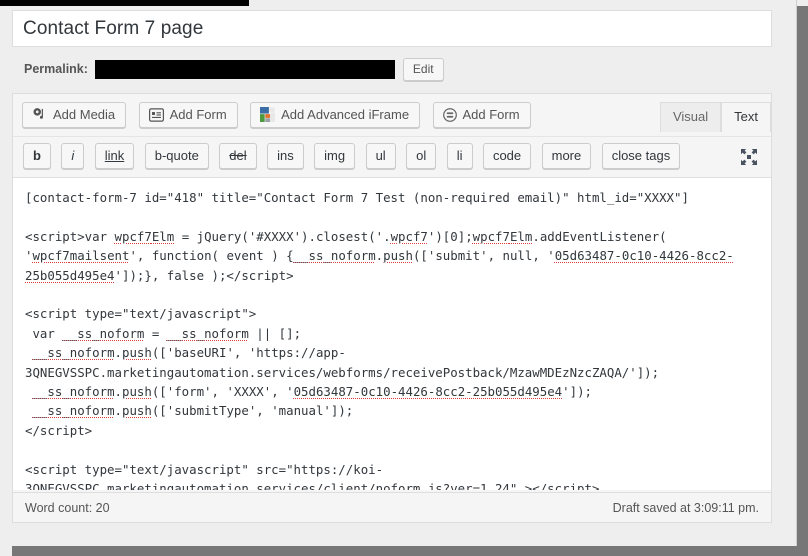 The width and height of the screenshot is (808, 556). What do you see at coordinates (746, 117) in the screenshot?
I see `tab-text: Text` at bounding box center [746, 117].